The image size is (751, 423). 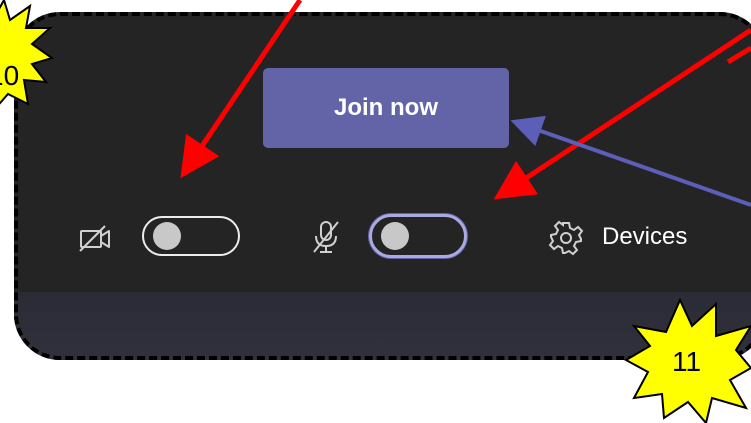 What do you see at coordinates (10, 75) in the screenshot?
I see `badge-10-number: 10` at bounding box center [10, 75].